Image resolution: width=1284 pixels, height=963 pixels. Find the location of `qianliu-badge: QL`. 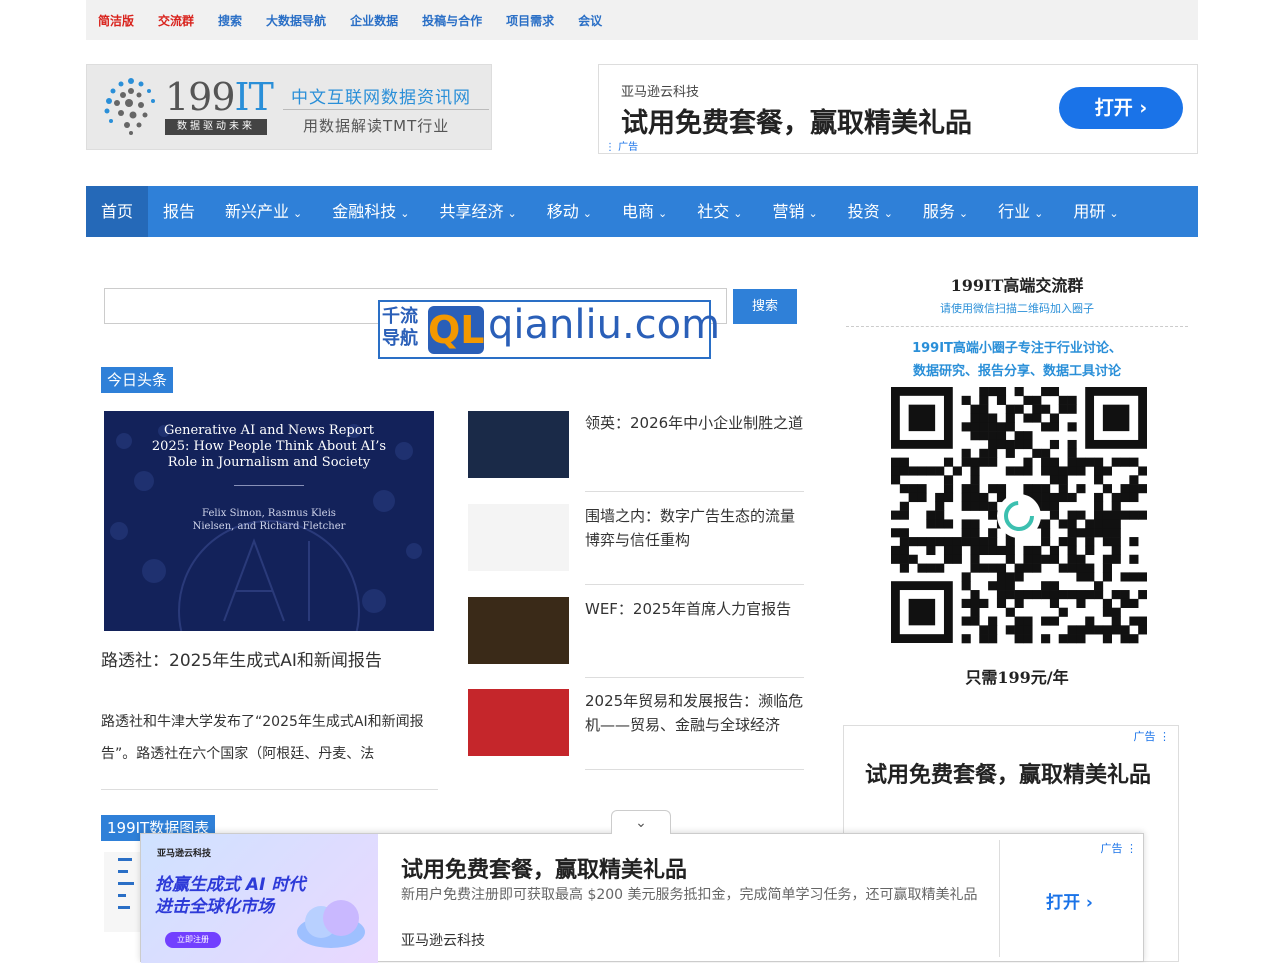

qianliu-badge: QL is located at coordinates (456, 330).